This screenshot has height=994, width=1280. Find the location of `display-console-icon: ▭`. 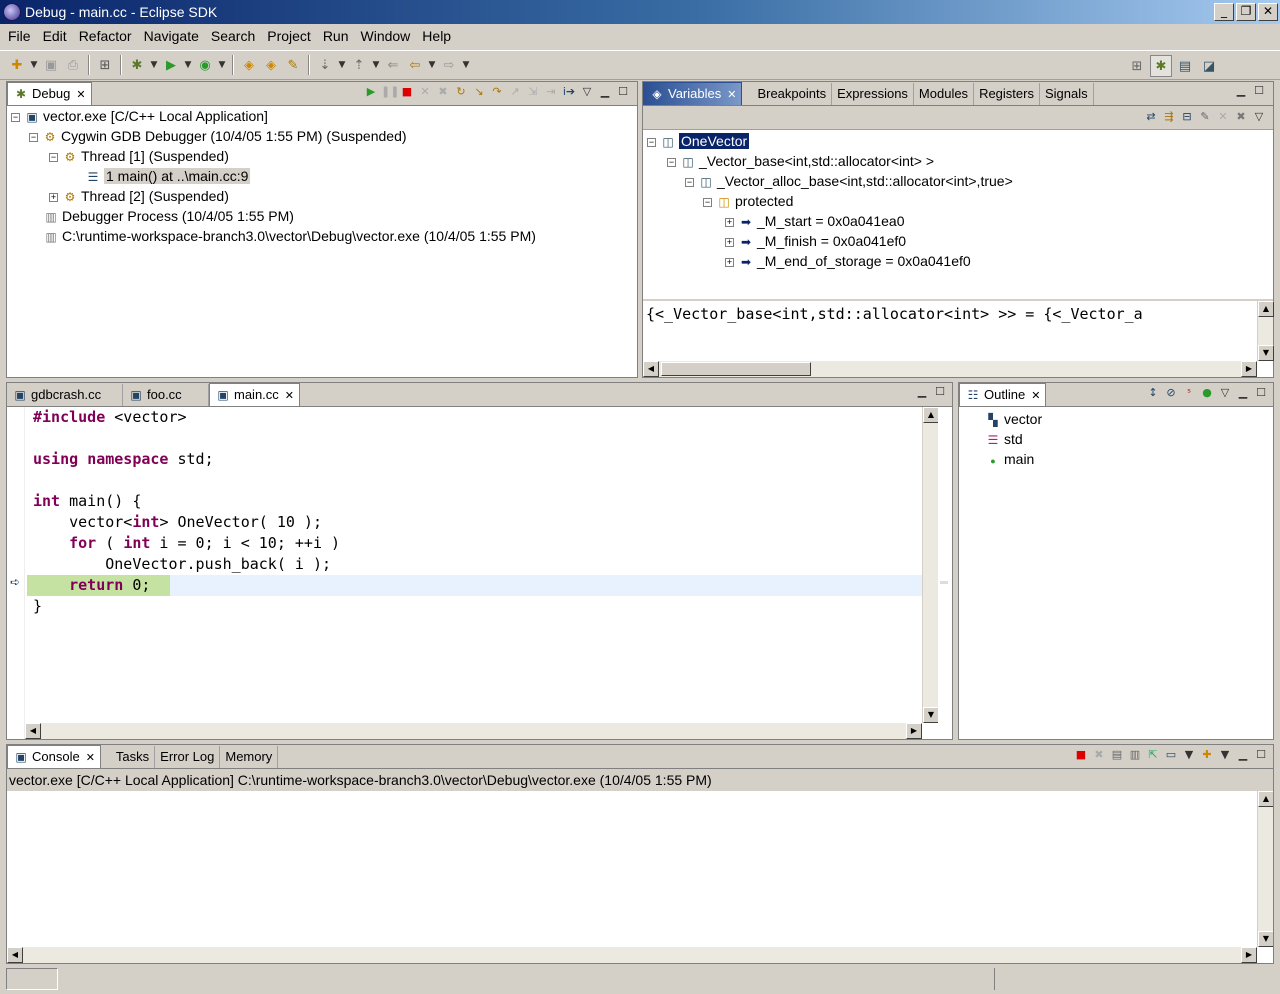

display-console-icon: ▭ is located at coordinates (1171, 755).